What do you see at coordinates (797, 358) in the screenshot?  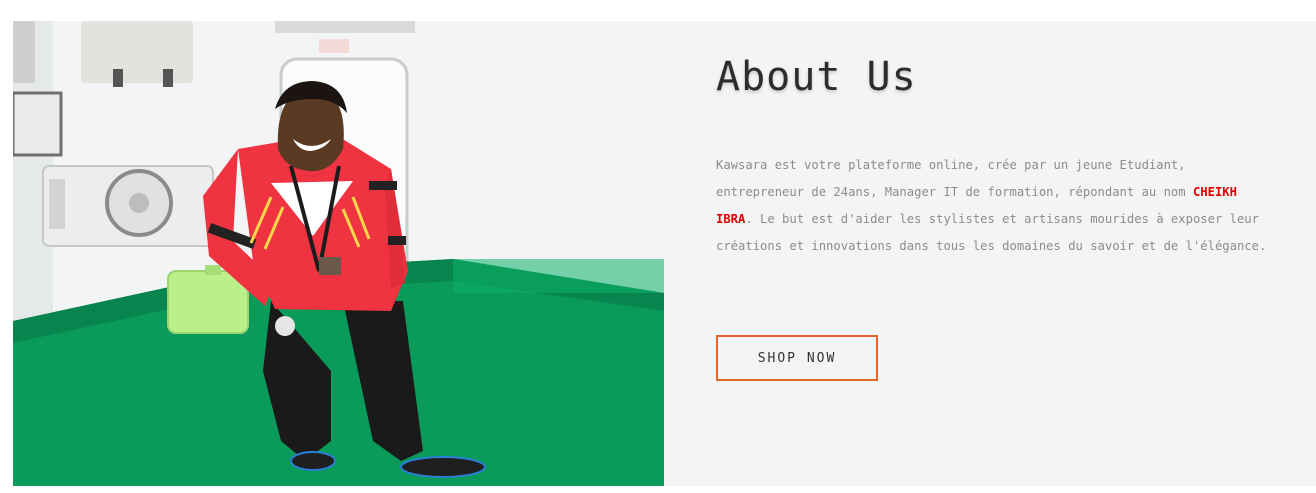 I see `shop-now-button: SHOP NOW` at bounding box center [797, 358].